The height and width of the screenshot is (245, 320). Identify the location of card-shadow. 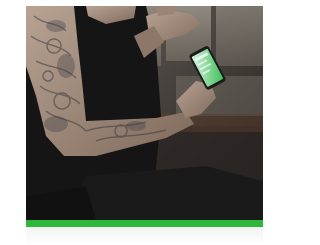
(144, 236).